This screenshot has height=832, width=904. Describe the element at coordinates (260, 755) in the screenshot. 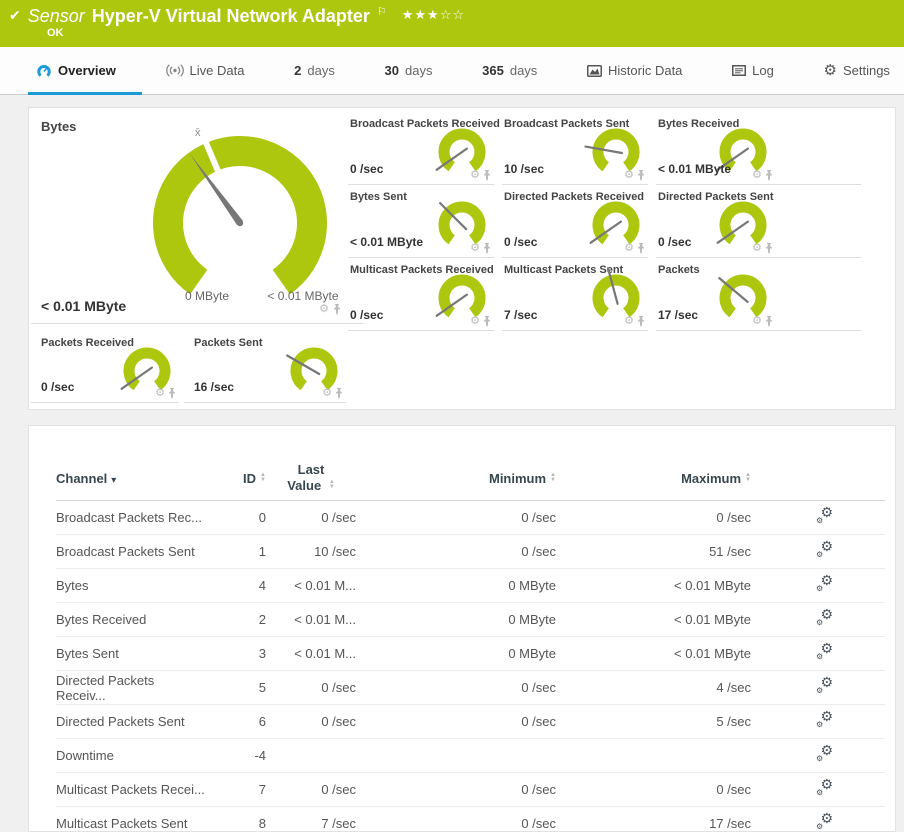

I see `channel-id: -4` at that location.